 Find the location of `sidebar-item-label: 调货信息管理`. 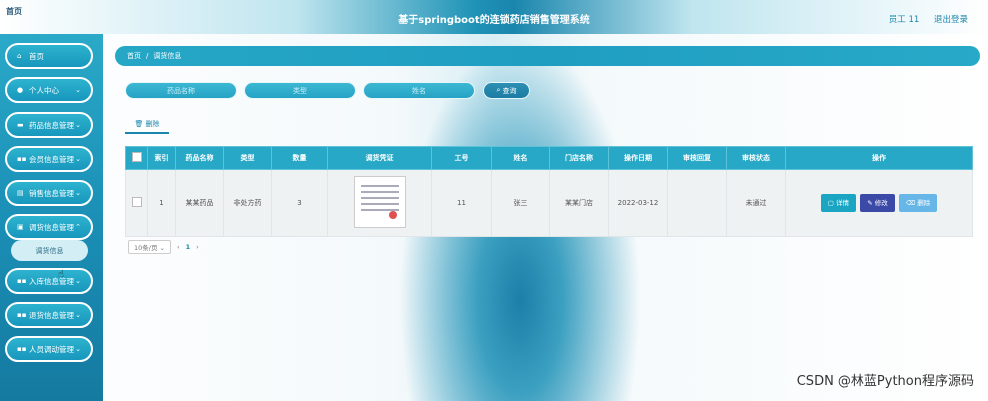

sidebar-item-label: 调货信息管理 is located at coordinates (51, 227).